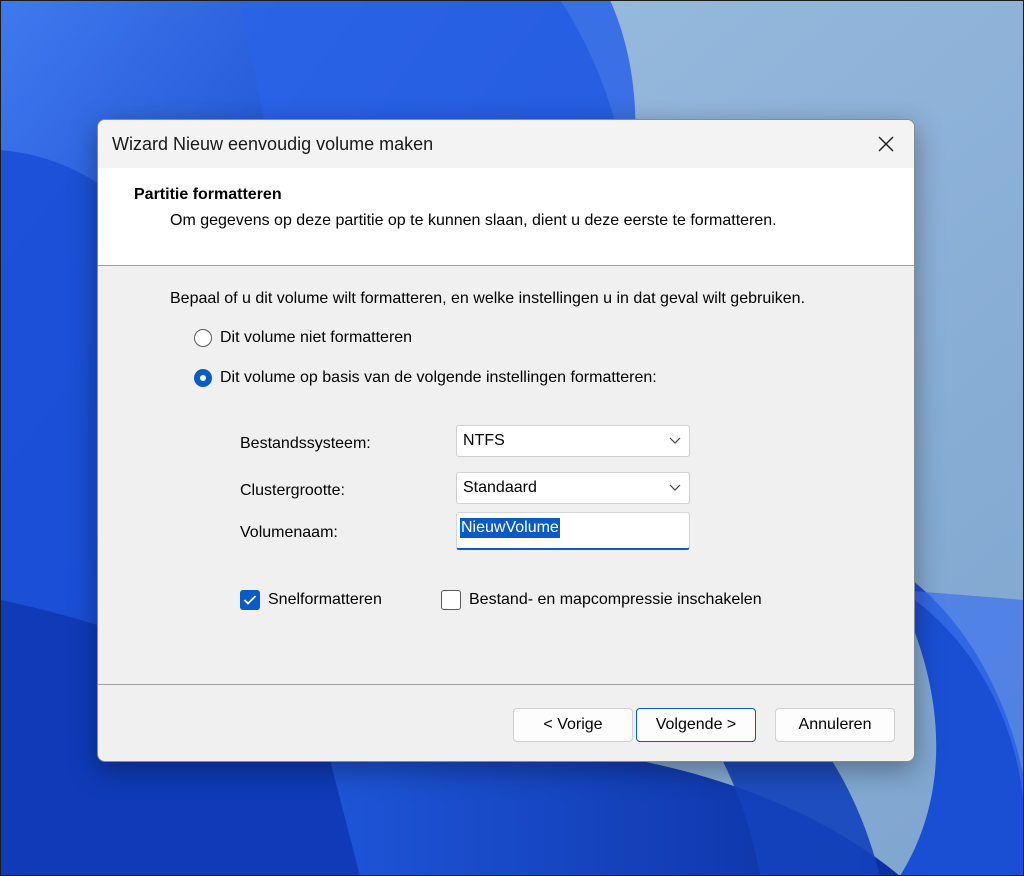 The height and width of the screenshot is (876, 1024). Describe the element at coordinates (506, 144) in the screenshot. I see `title-bar: Wizard Nieuw eenvoudig volume maken` at that location.